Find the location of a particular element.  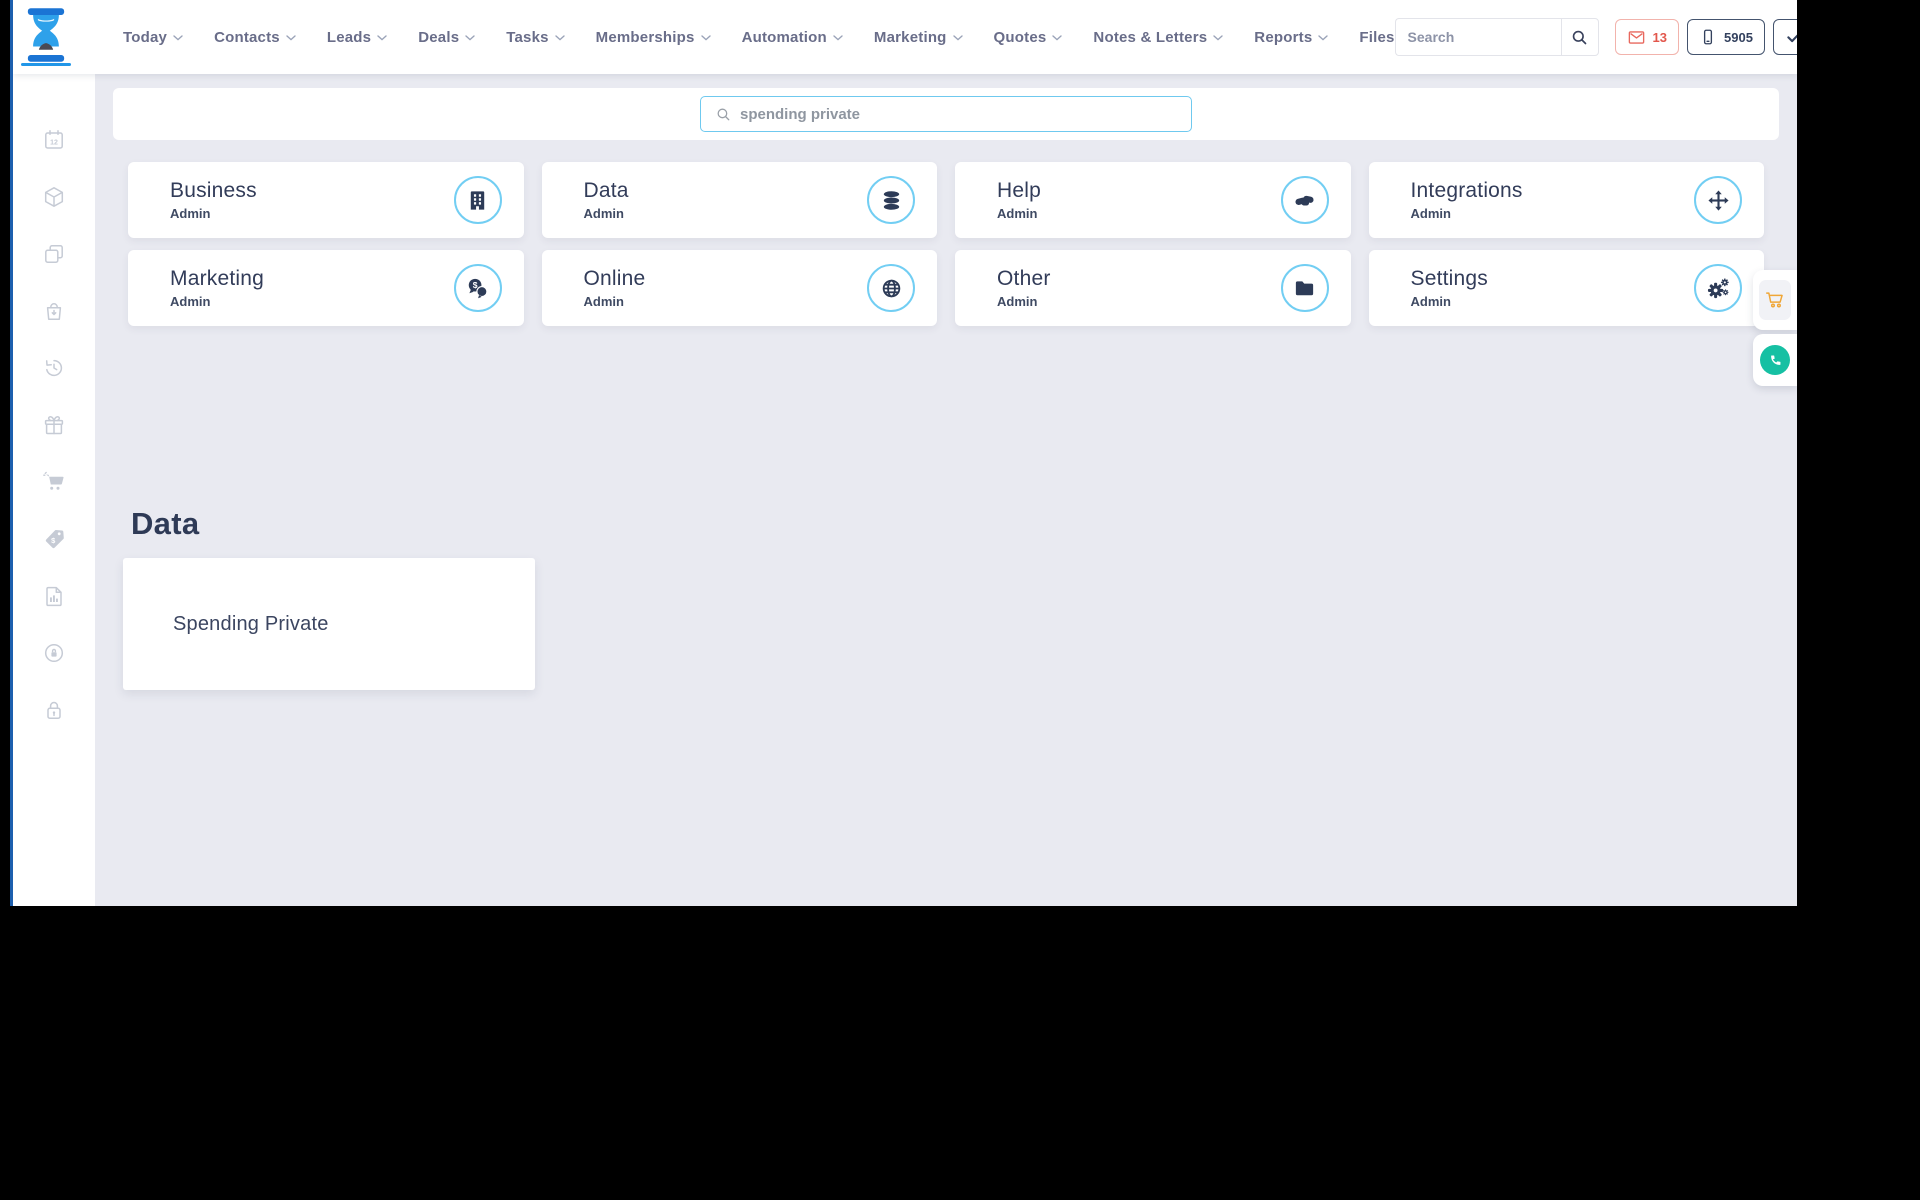

card-title: Data is located at coordinates (606, 190).